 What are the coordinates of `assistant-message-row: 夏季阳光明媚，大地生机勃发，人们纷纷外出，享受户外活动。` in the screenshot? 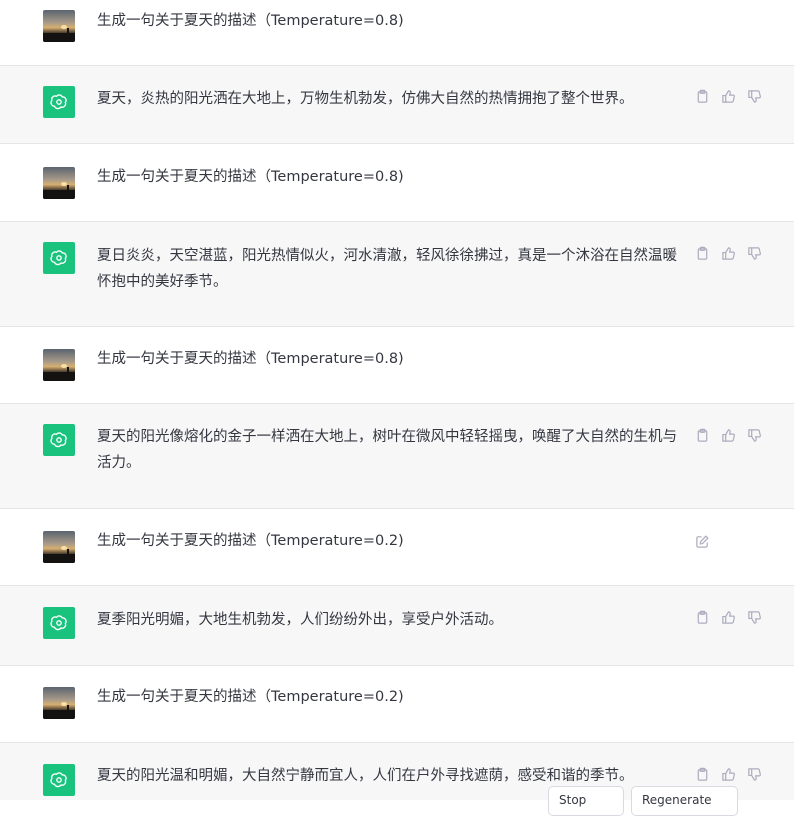 It's located at (397, 626).